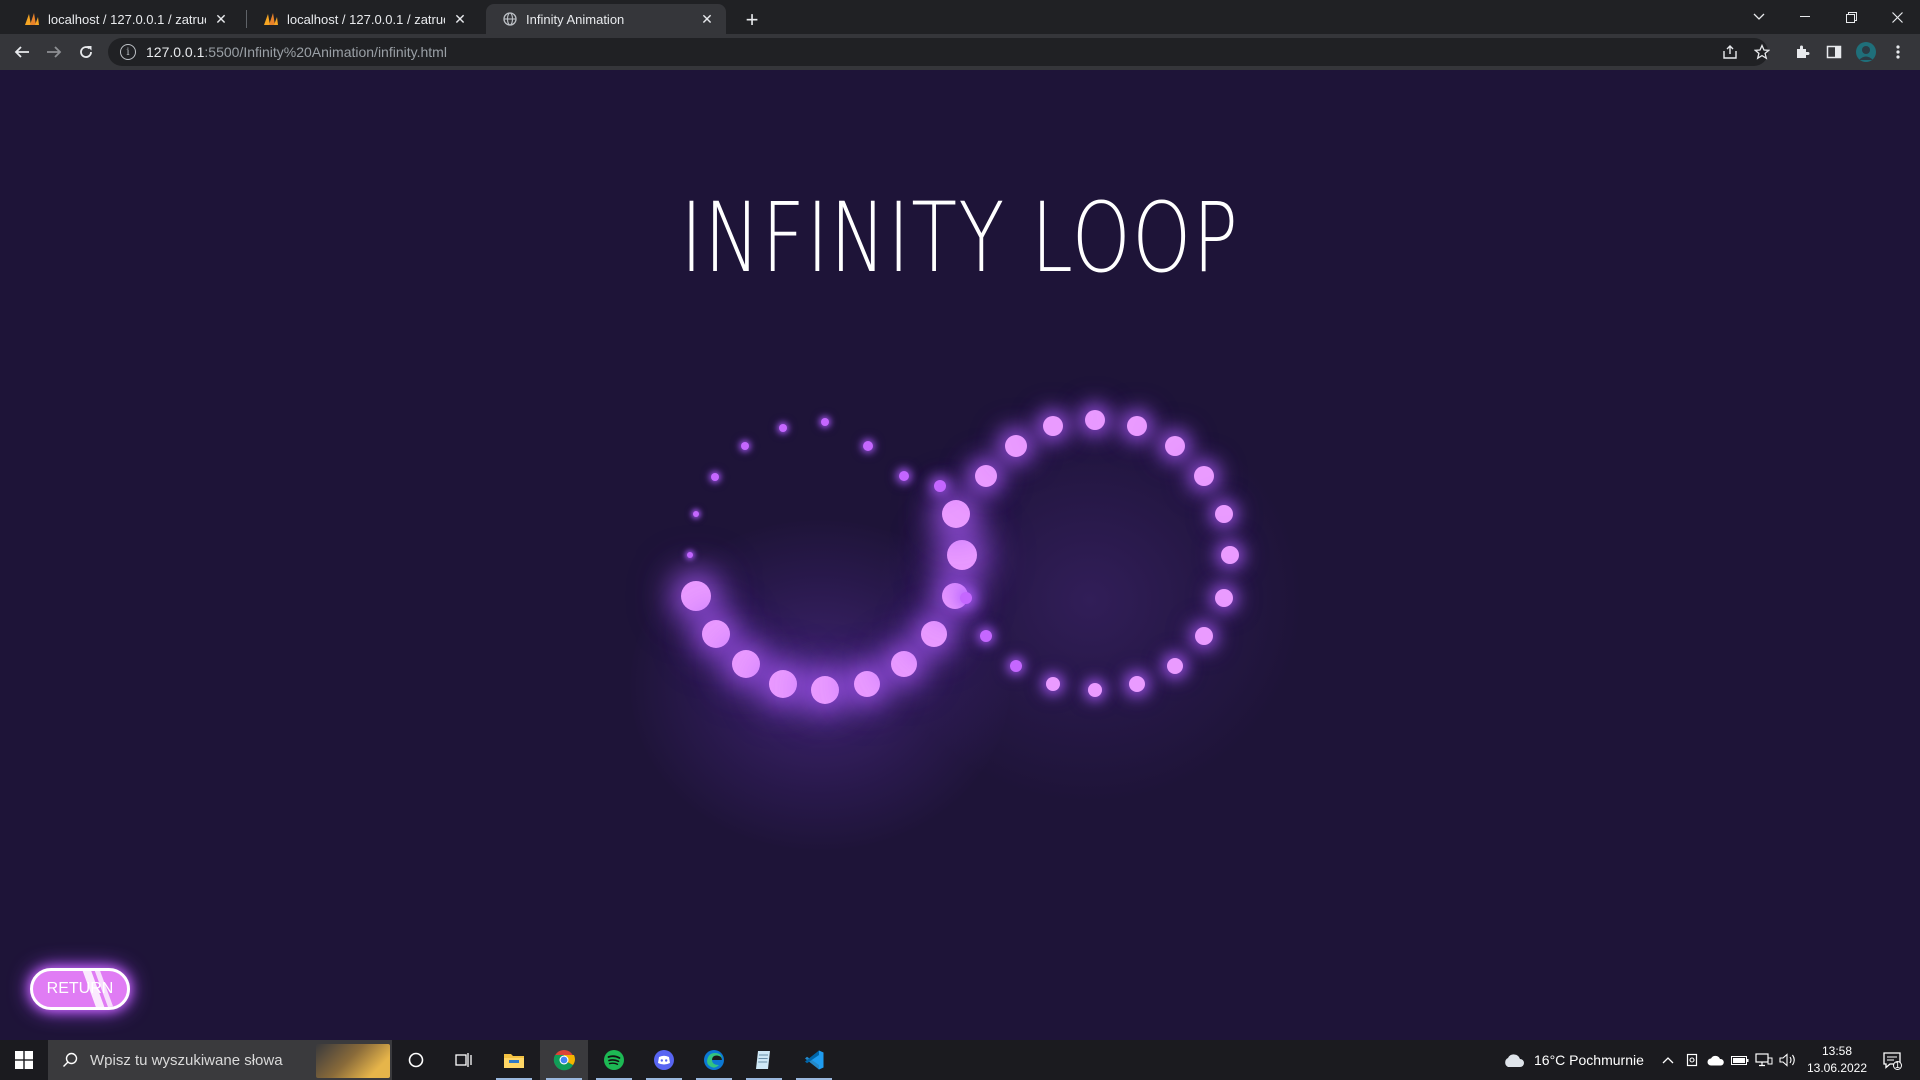 The height and width of the screenshot is (1080, 1920). What do you see at coordinates (960, 238) in the screenshot?
I see `page-title: INFINITY LOOP` at bounding box center [960, 238].